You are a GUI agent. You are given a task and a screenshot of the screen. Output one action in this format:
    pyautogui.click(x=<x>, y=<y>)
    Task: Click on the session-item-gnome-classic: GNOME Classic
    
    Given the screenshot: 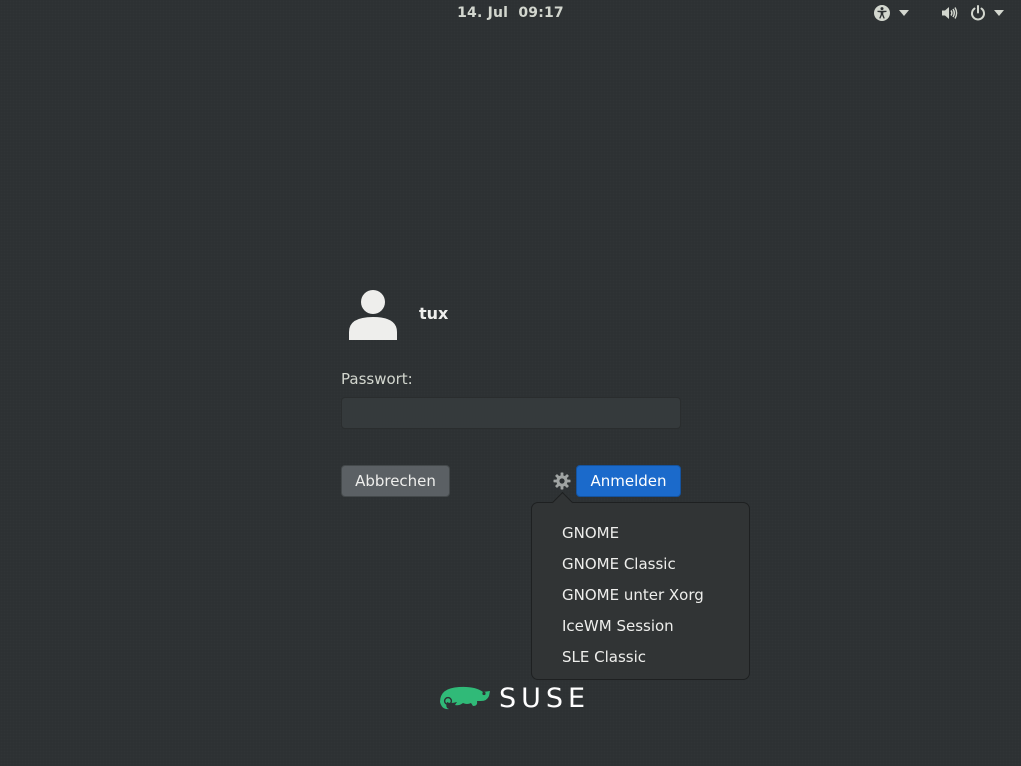 What is the action you would take?
    pyautogui.click(x=640, y=564)
    